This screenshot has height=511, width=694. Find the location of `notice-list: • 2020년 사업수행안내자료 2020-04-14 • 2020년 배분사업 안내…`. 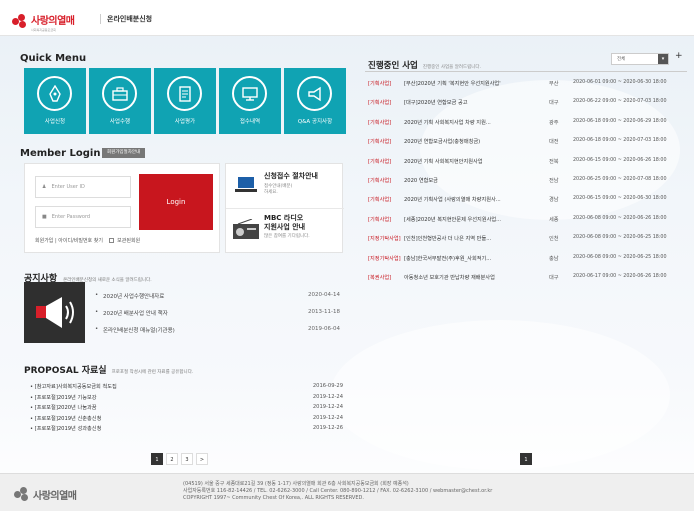

notice-list: • 2020년 사업수행안내자료 2020-04-14 • 2020년 배분사업 안내… is located at coordinates (217, 316).